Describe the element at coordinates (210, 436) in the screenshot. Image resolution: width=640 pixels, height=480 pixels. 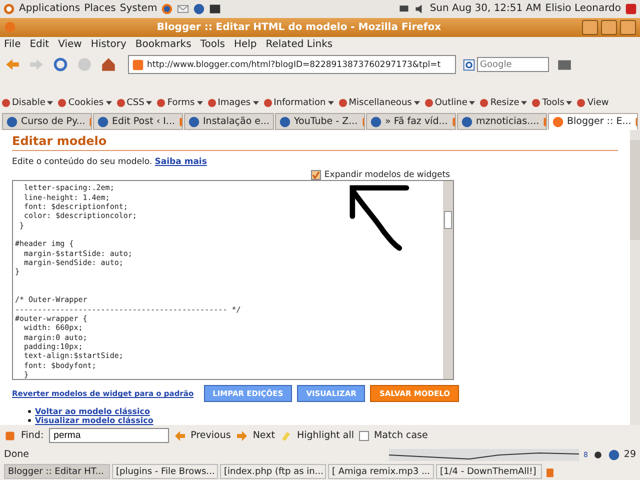
I see `previous-button: Previous` at that location.